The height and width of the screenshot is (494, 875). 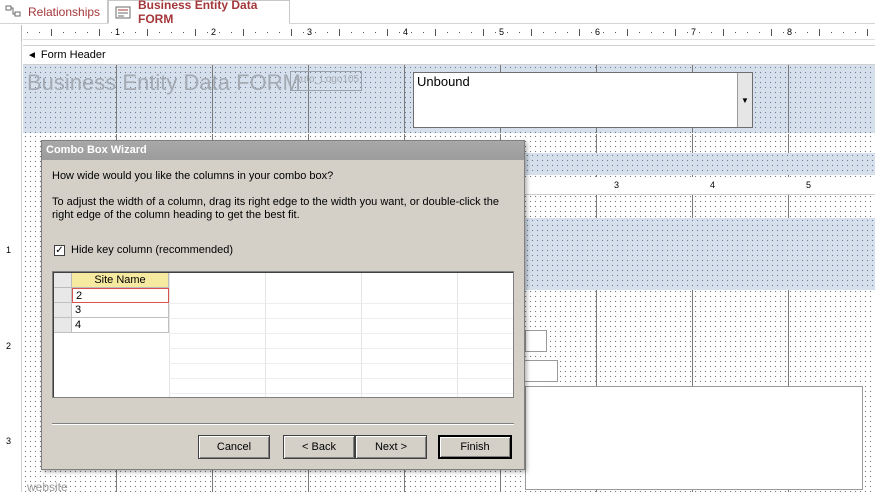 I want to click on combo-value: Unbound, so click(x=443, y=81).